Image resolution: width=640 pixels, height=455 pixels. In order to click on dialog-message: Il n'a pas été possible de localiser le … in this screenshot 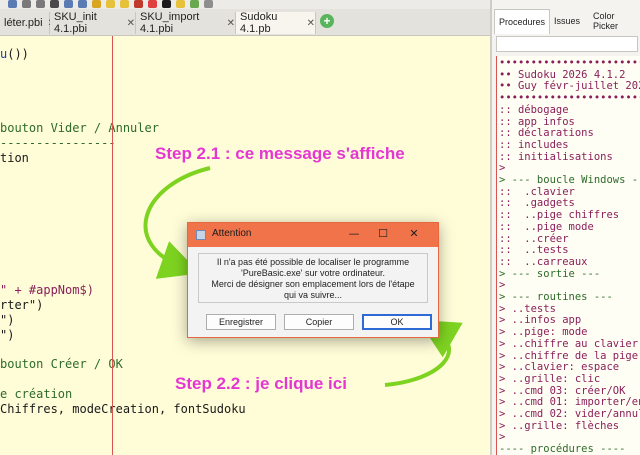, I will do `click(313, 278)`.